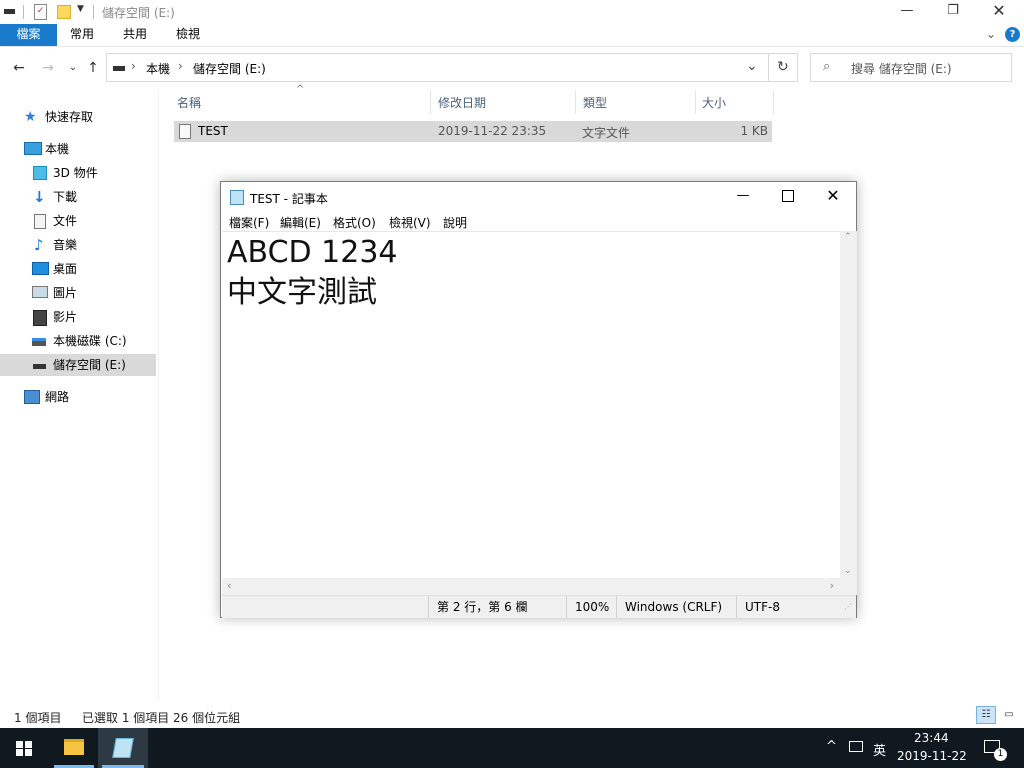 The height and width of the screenshot is (768, 1024). What do you see at coordinates (229, 68) in the screenshot?
I see `breadcrumb-drive-e: 儲存空間 (E:)` at bounding box center [229, 68].